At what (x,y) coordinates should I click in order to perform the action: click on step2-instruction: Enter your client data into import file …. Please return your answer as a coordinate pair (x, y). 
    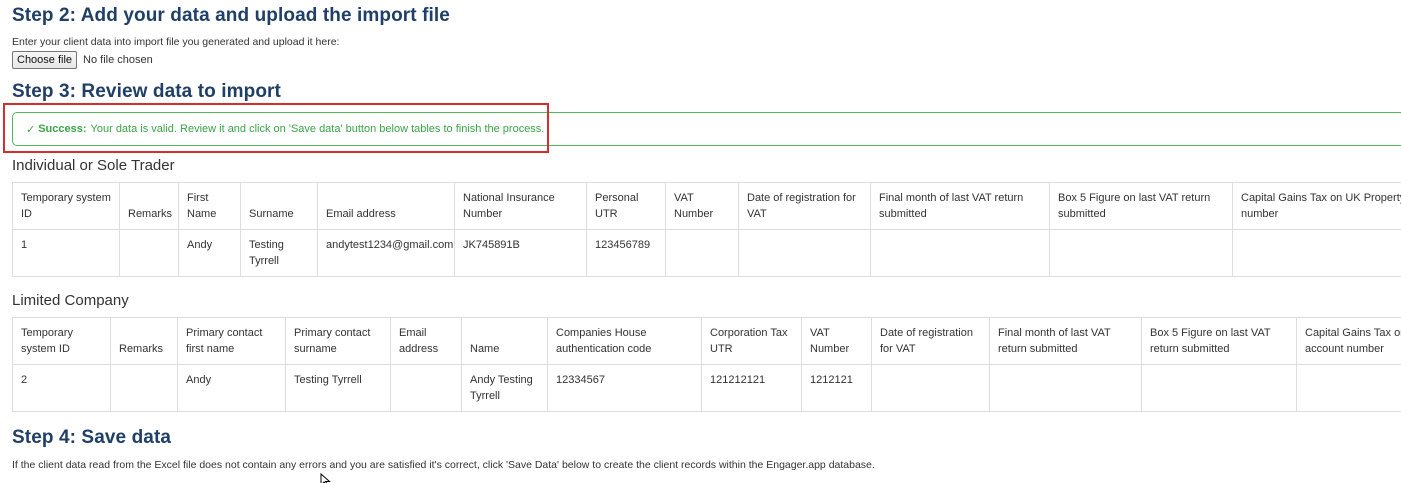
    Looking at the image, I should click on (176, 42).